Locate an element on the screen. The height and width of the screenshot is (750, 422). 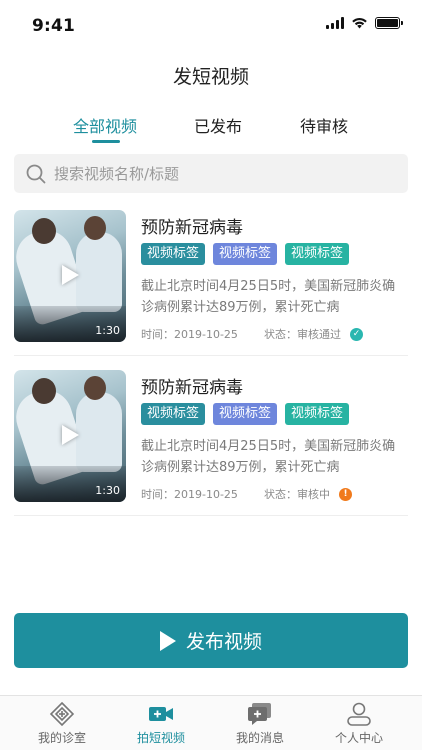
wifi-icon is located at coordinates (359, 23).